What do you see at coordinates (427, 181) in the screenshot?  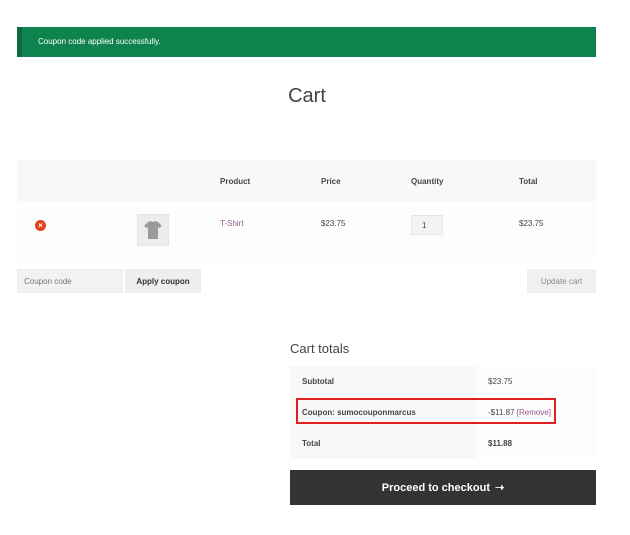 I see `header-quantity: Quantity` at bounding box center [427, 181].